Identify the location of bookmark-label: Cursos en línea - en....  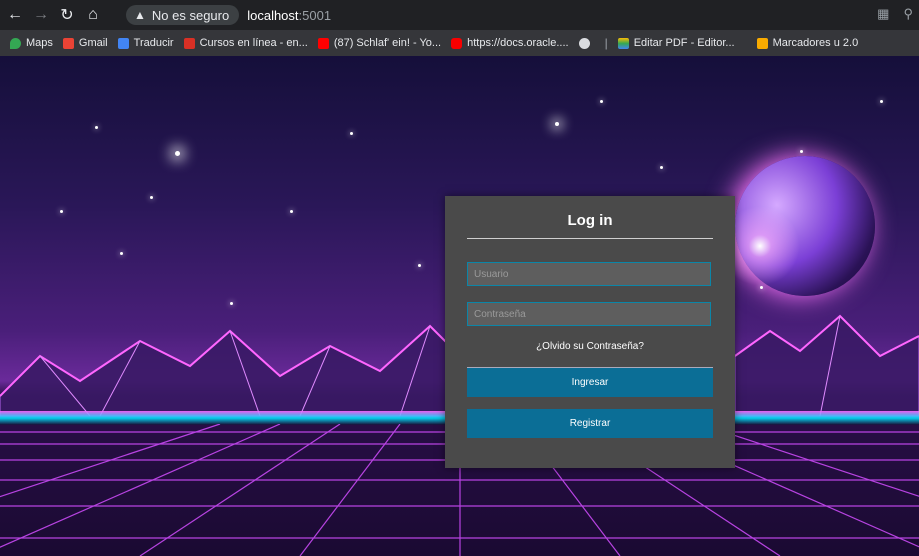
(253, 43).